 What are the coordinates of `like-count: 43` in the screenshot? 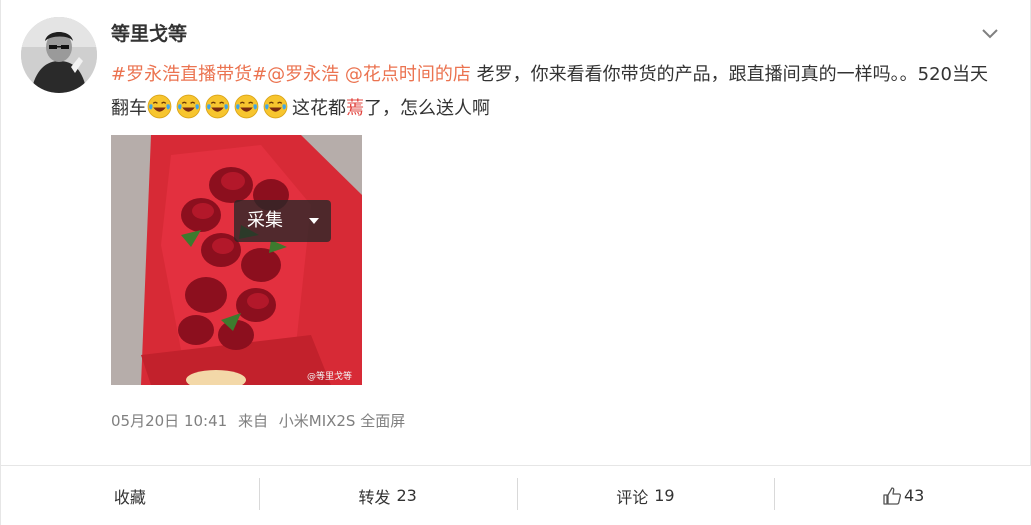 It's located at (914, 495).